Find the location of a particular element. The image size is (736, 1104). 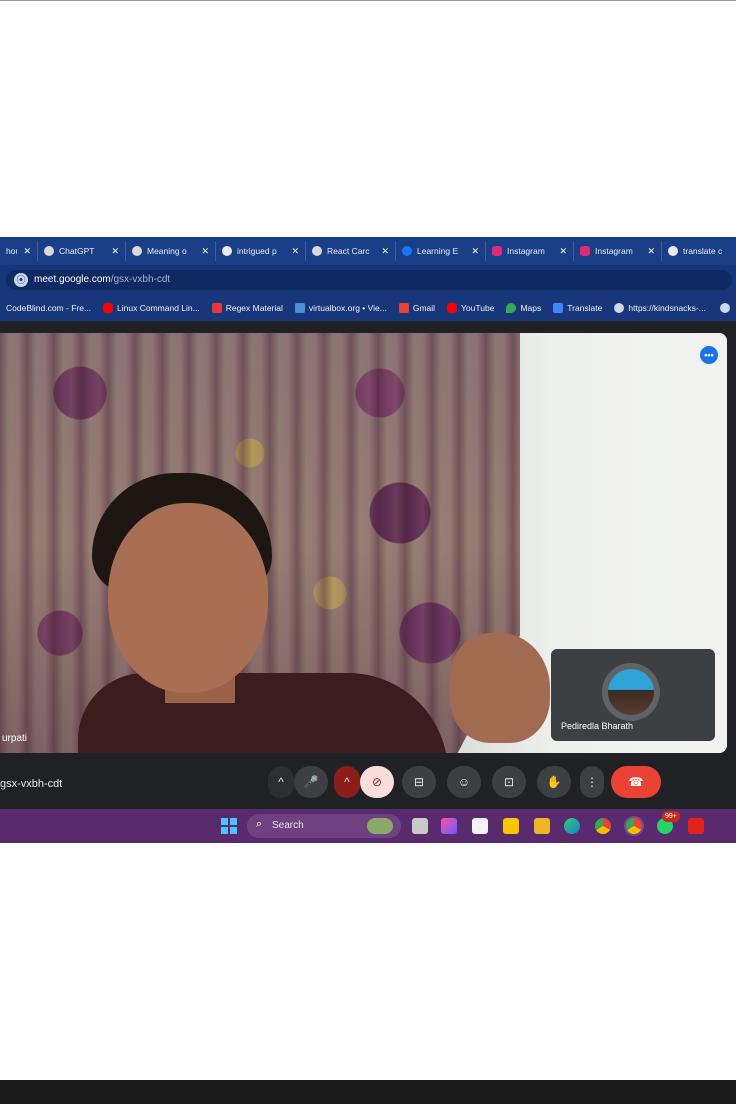

store-icon is located at coordinates (480, 826).